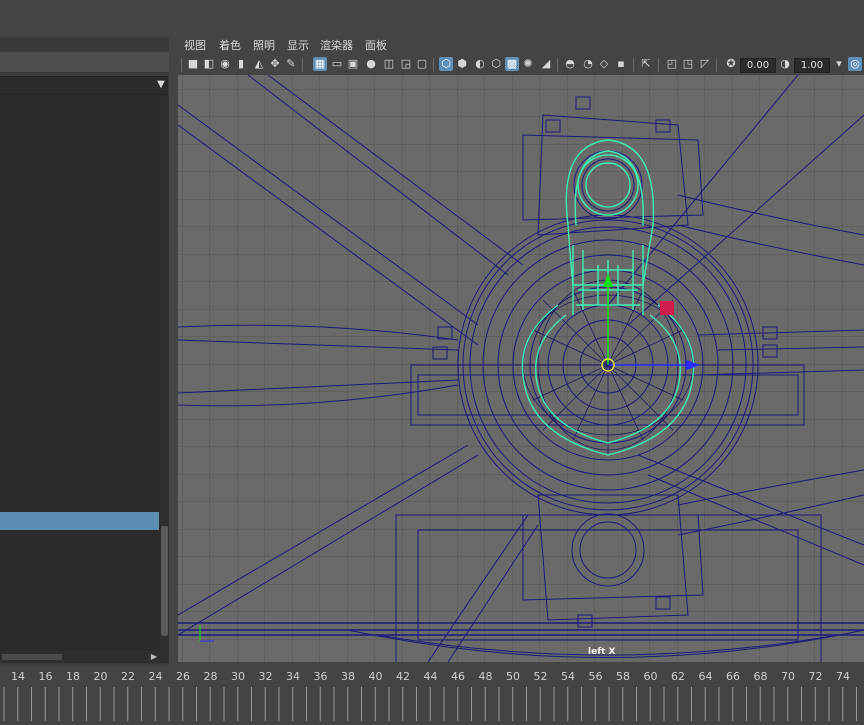 The height and width of the screenshot is (725, 864). Describe the element at coordinates (688, 64) in the screenshot. I see `xray-active-icon: ◳` at that location.